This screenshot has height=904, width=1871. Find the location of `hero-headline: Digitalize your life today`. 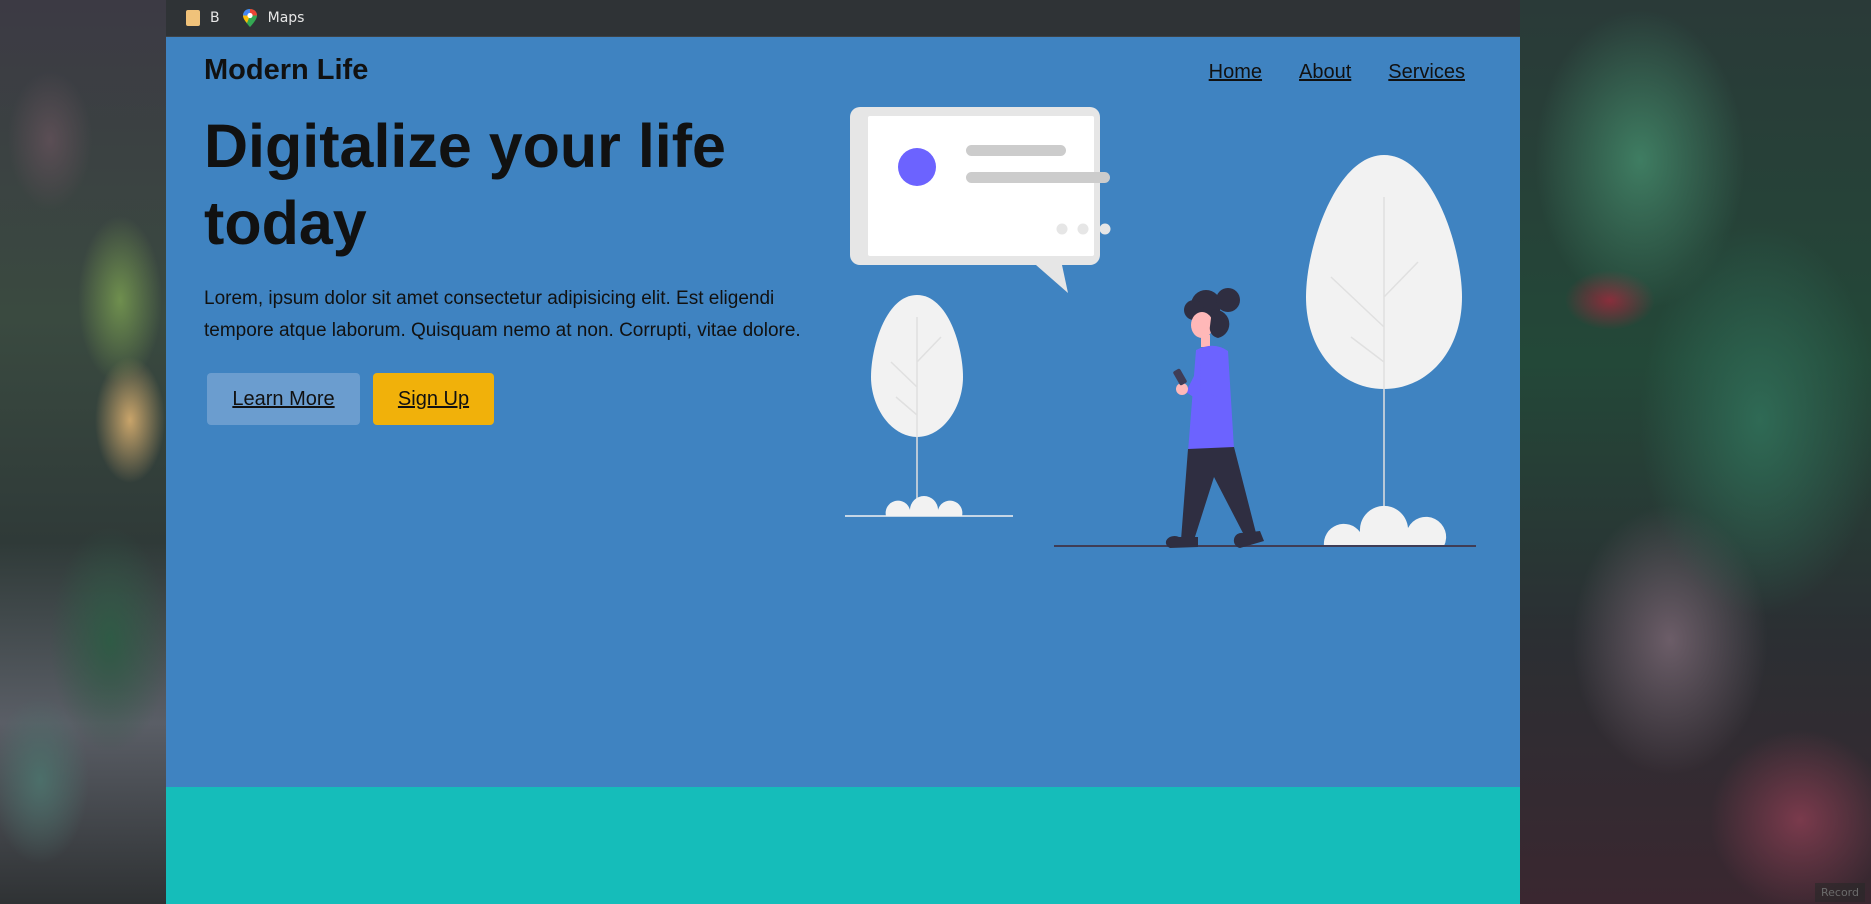

hero-headline: Digitalize your life today is located at coordinates (465, 184).